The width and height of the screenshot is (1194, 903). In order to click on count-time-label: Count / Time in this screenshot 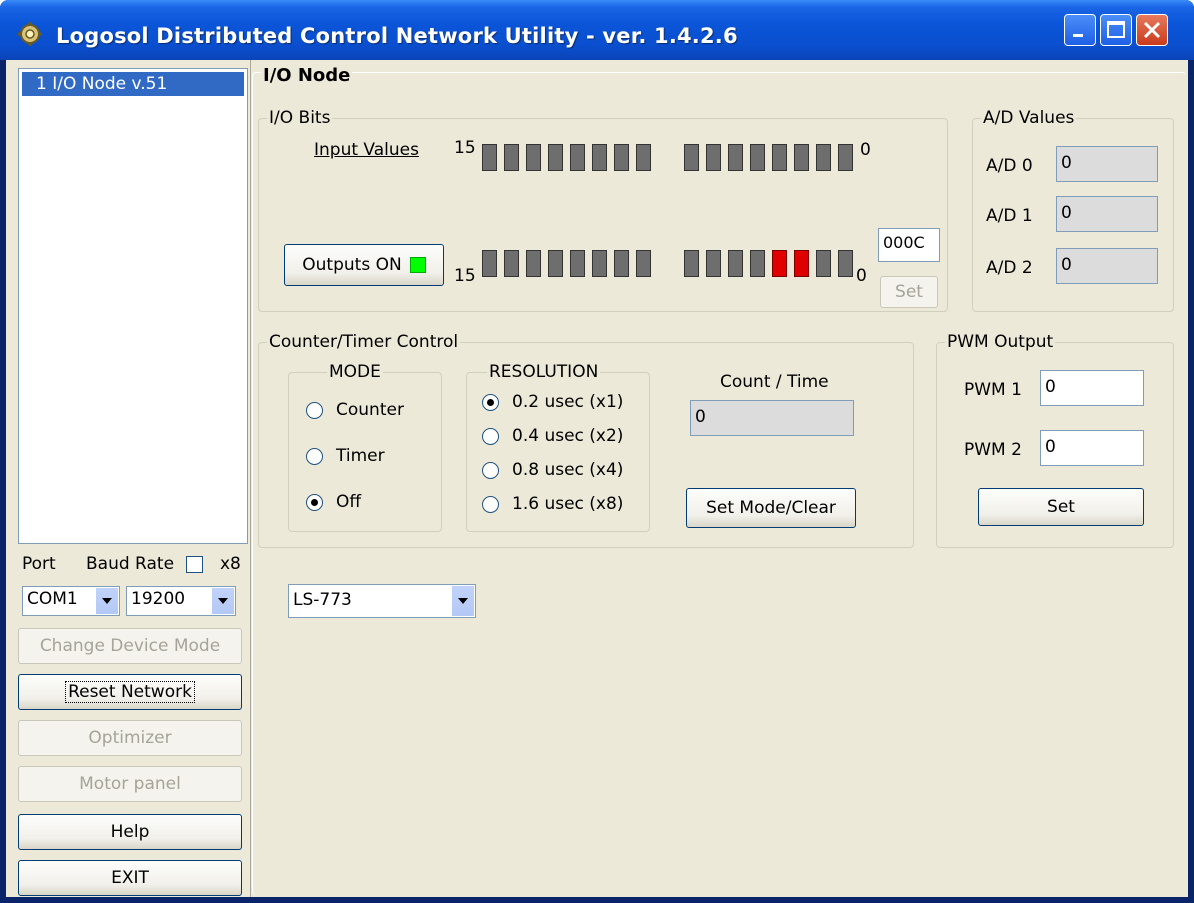, I will do `click(774, 382)`.